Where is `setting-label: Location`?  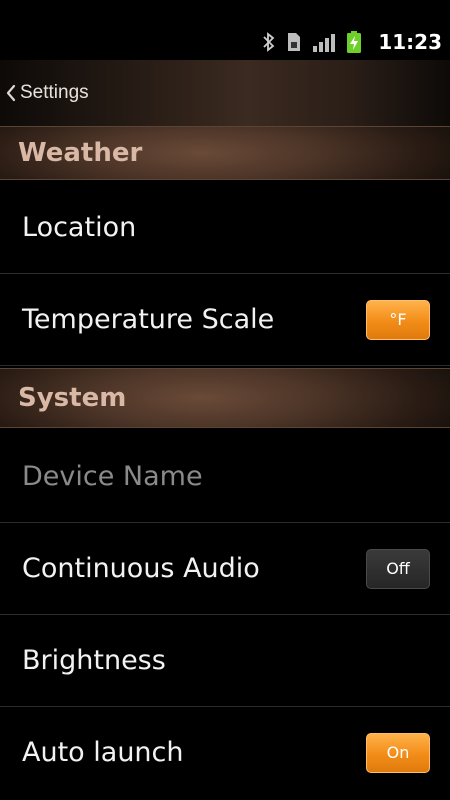
setting-label: Location is located at coordinates (79, 227).